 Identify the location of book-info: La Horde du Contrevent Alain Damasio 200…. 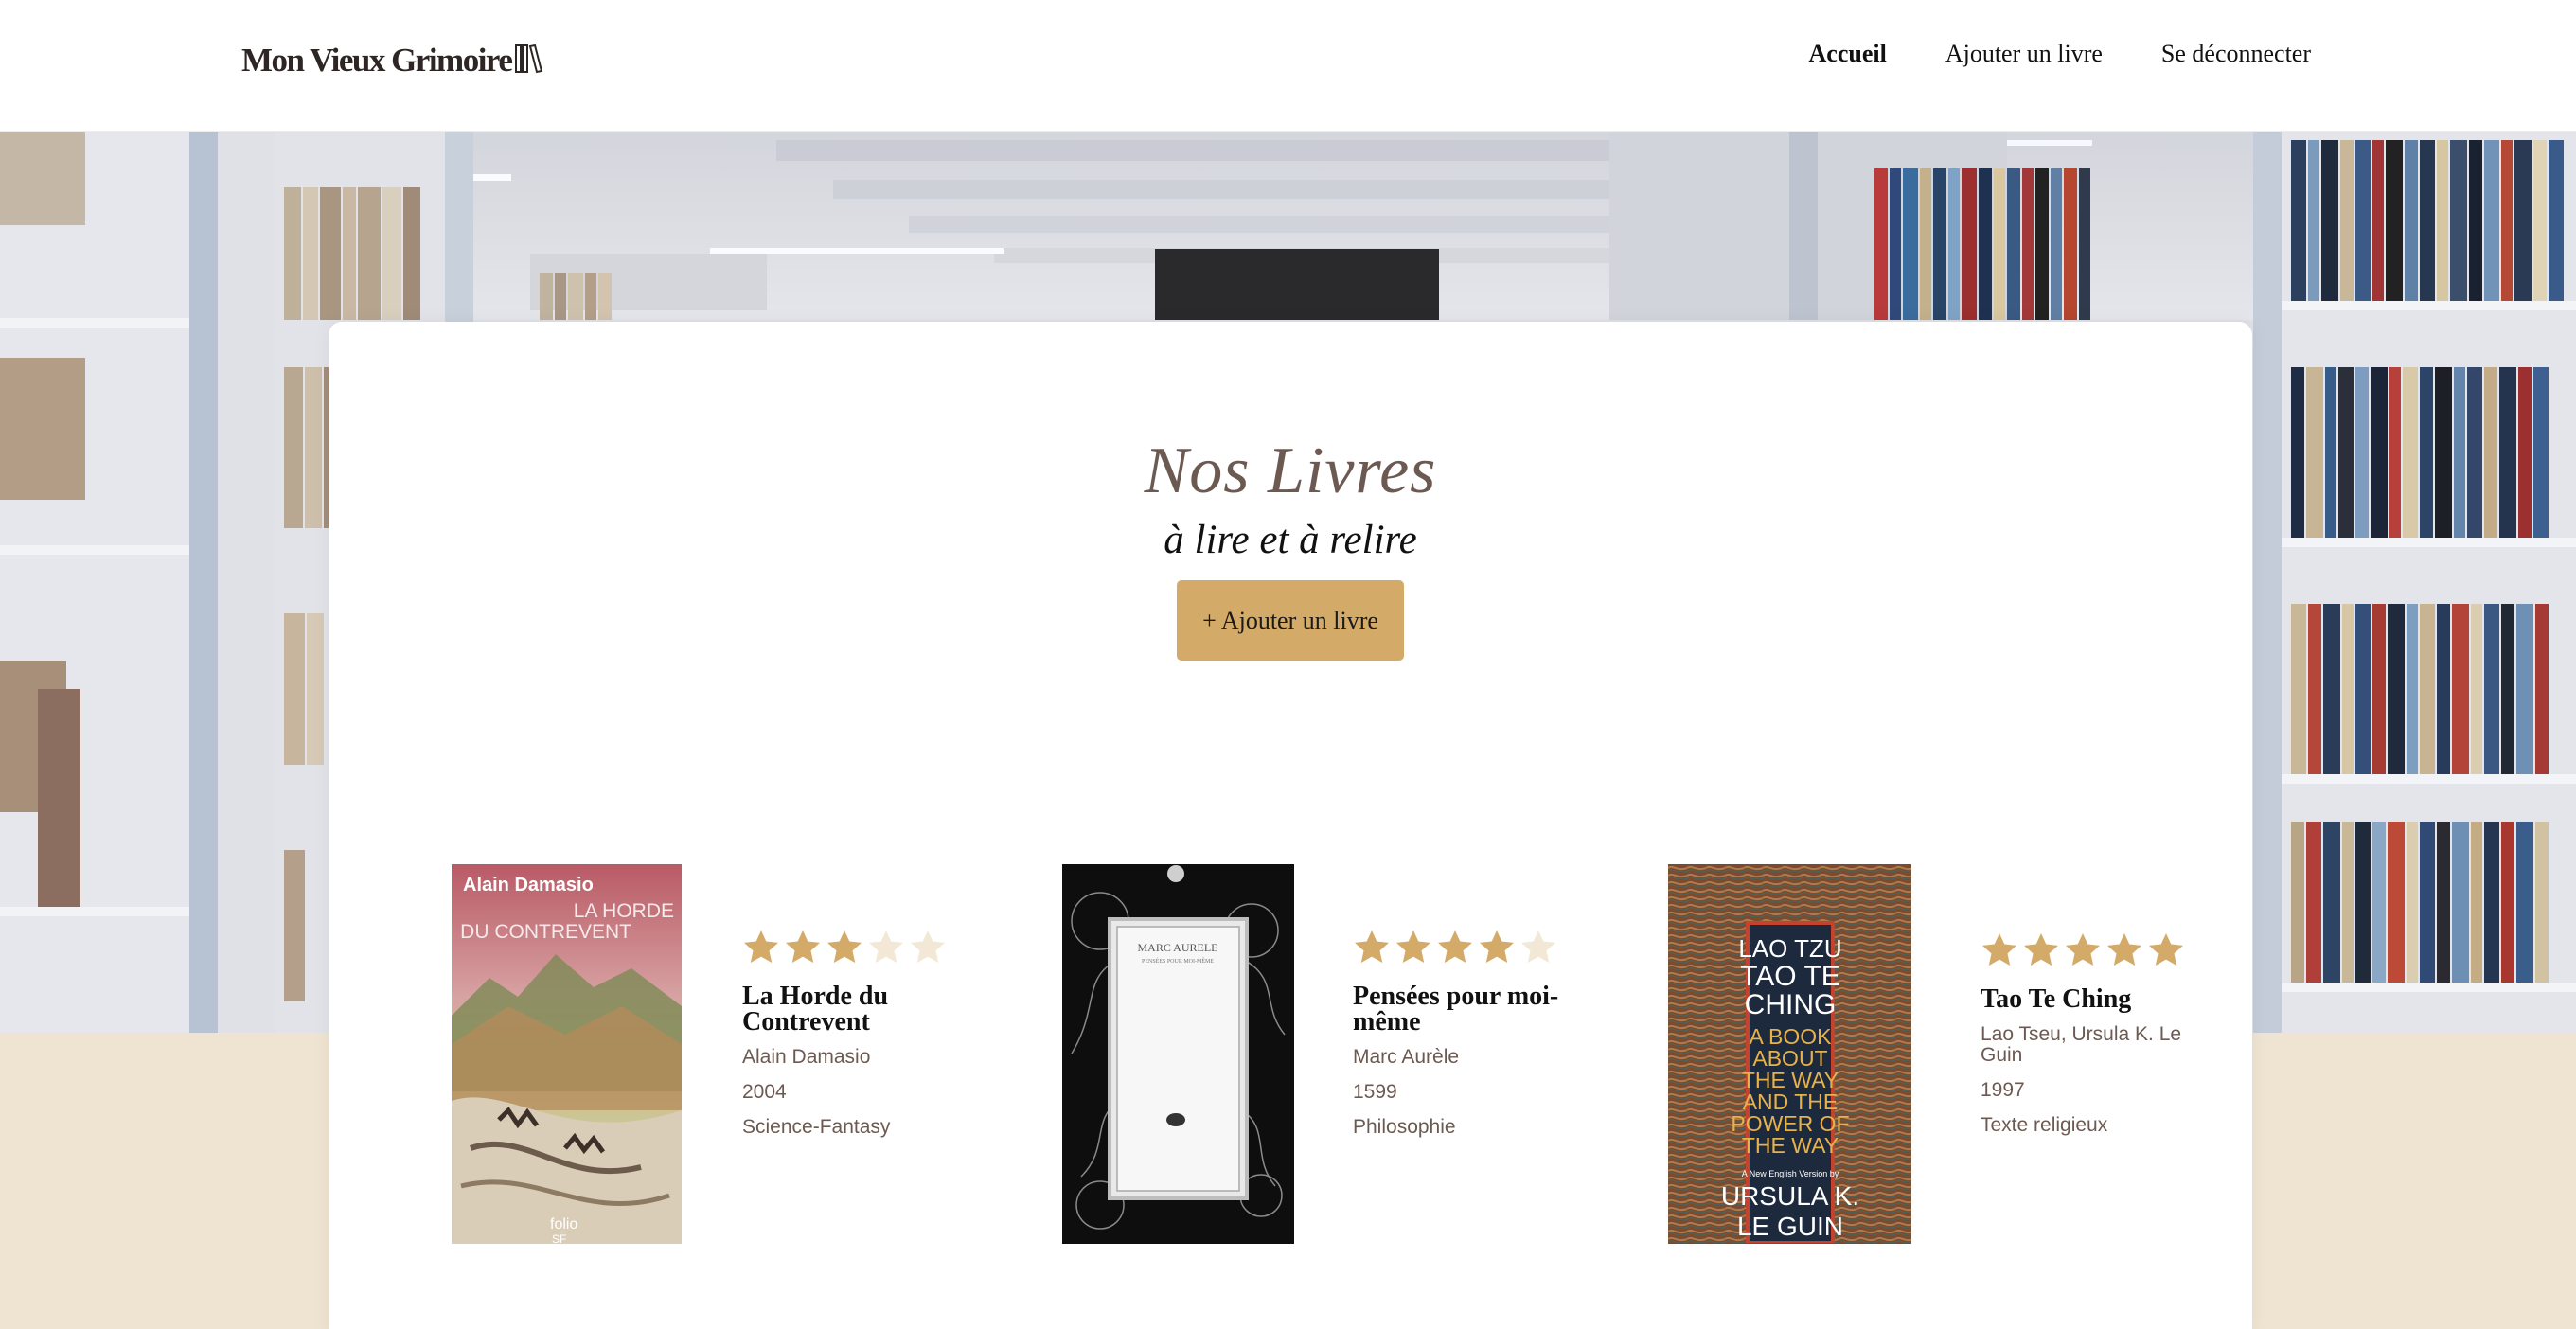
(851, 1033).